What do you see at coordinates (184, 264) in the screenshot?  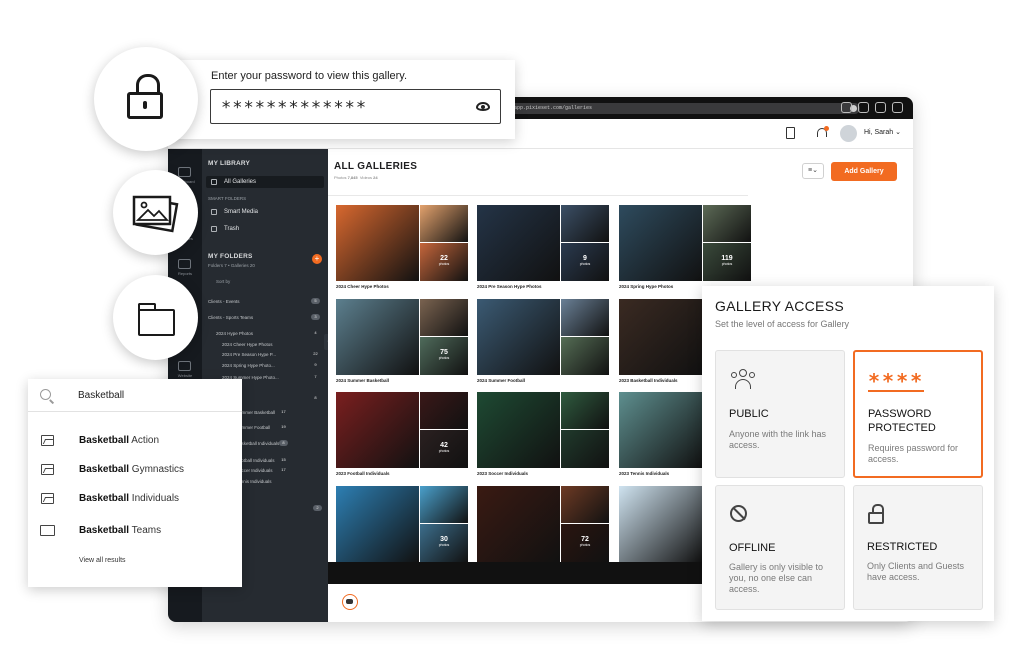 I see `reports-icon` at bounding box center [184, 264].